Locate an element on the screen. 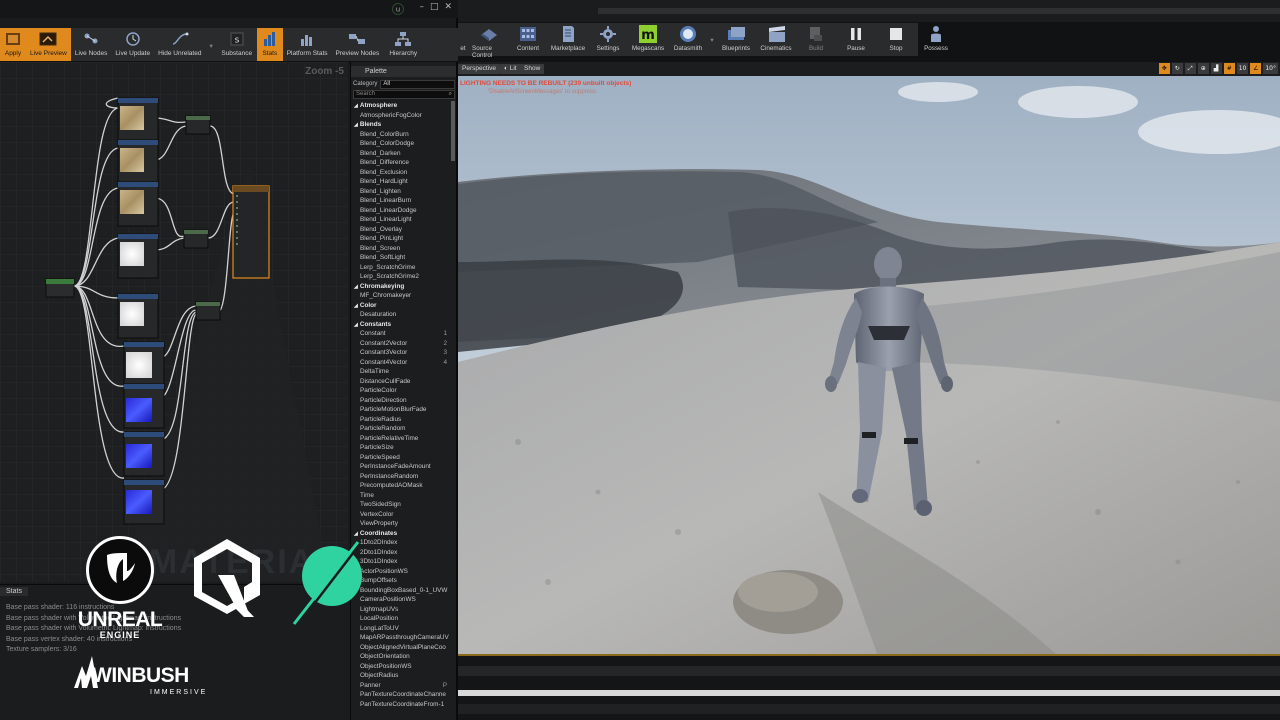  palette-item: Constant2Vector 2 is located at coordinates (401, 344).